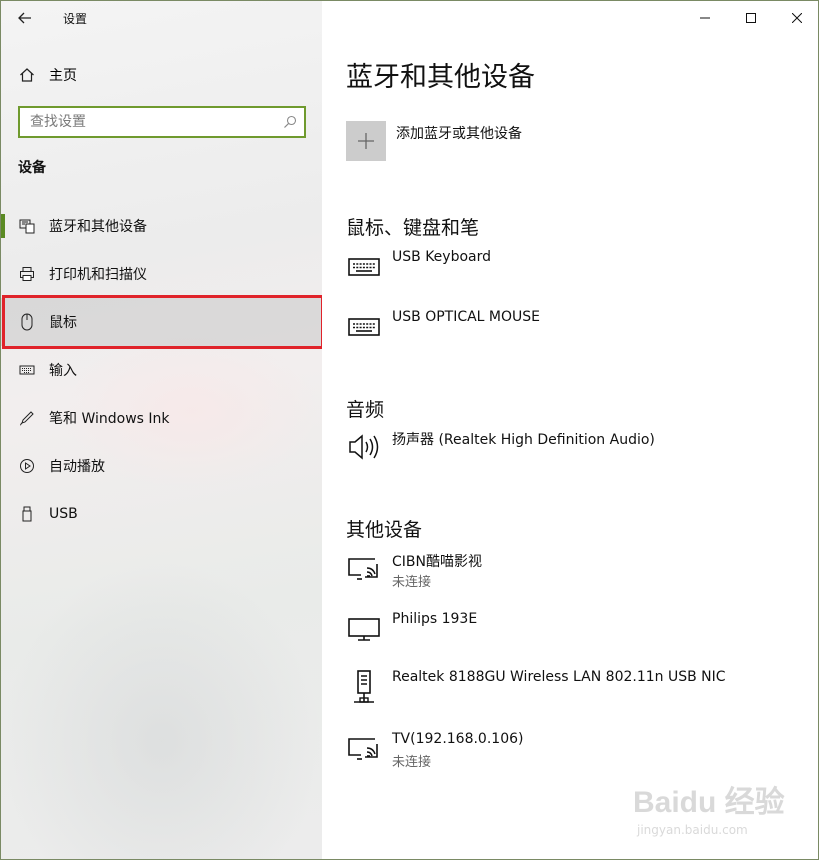 Image resolution: width=819 pixels, height=860 pixels. I want to click on device-name: TV(192.168.0.106), so click(458, 739).